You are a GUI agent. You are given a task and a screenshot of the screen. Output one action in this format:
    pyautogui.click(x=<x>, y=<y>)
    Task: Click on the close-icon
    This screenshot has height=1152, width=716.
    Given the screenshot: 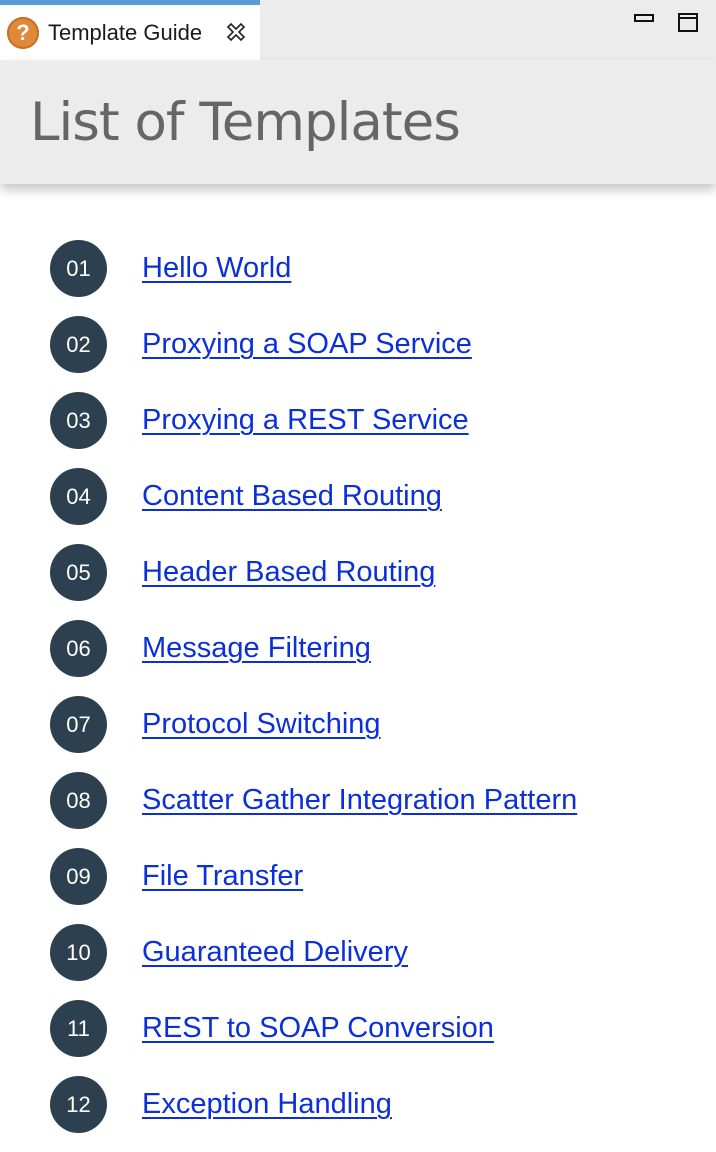 What is the action you would take?
    pyautogui.click(x=236, y=32)
    